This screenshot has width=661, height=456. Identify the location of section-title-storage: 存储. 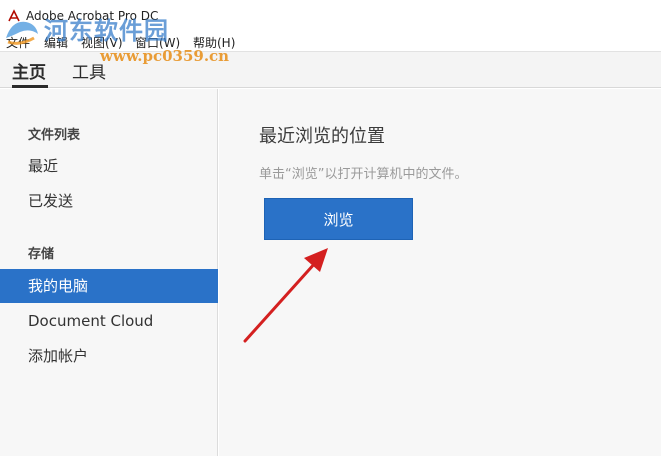
(41, 254).